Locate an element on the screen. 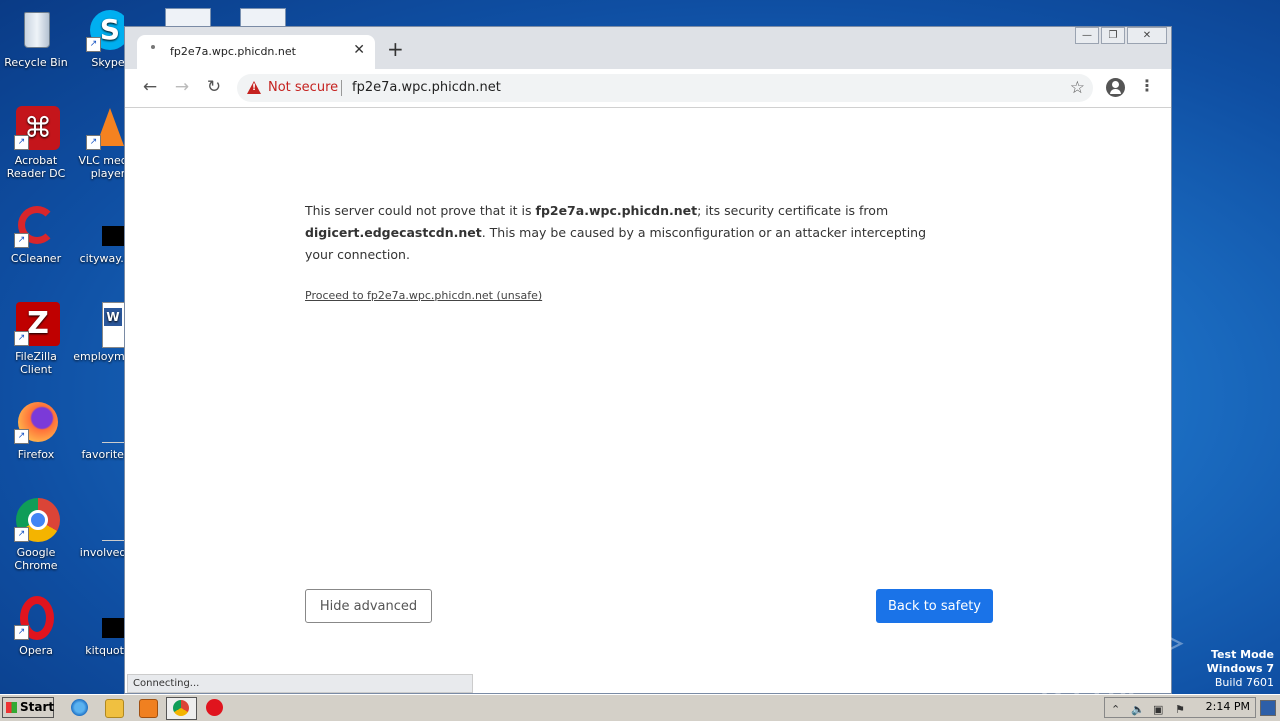  desktop-icon-vlc: ↗ VLC media player is located at coordinates (98, 143).